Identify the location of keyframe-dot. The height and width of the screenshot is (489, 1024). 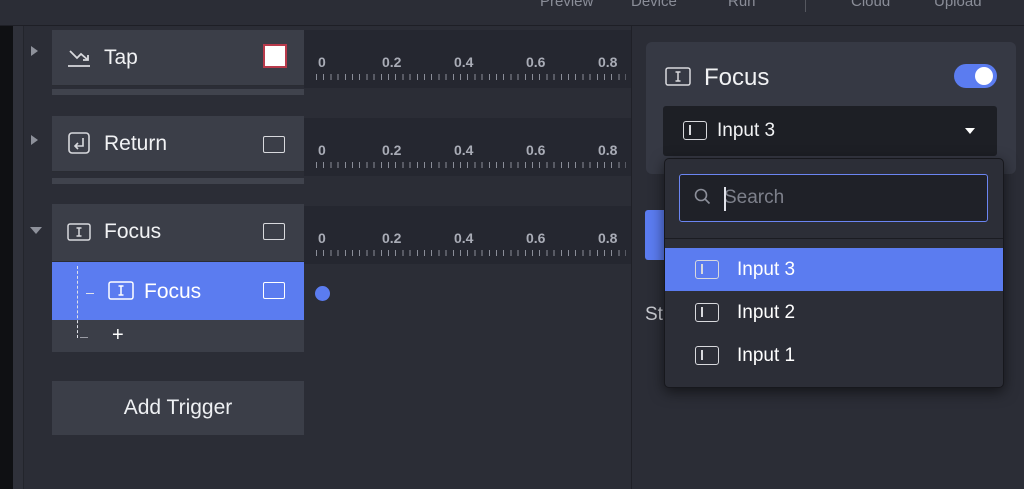
(322, 293).